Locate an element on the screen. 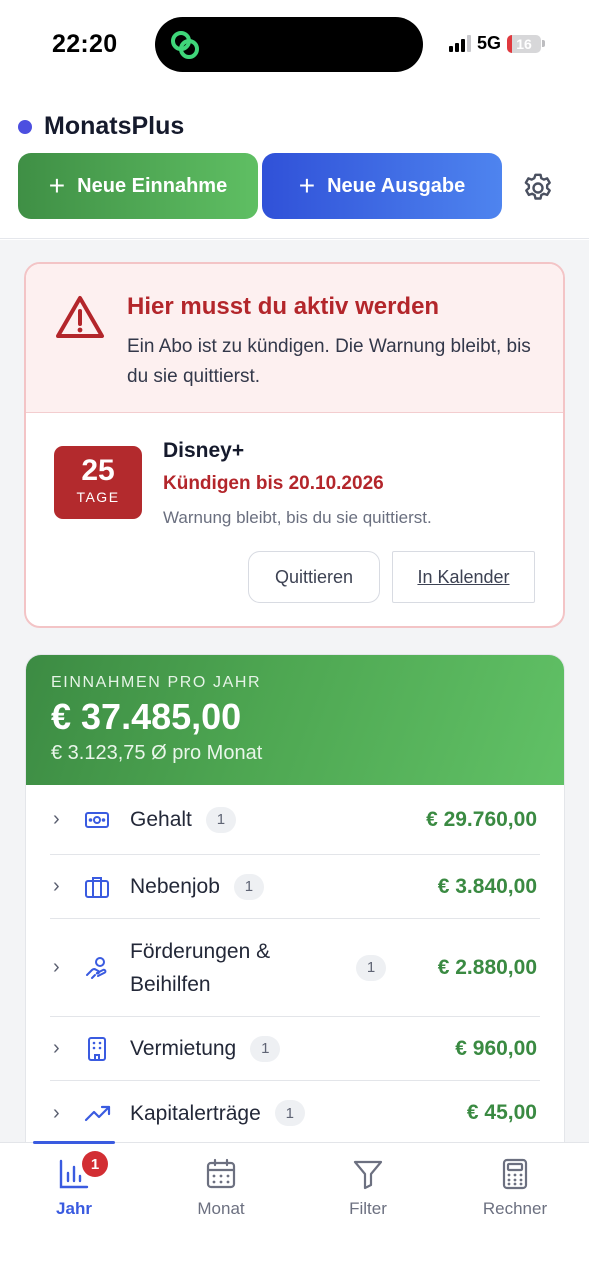  trending-up-icon is located at coordinates (102, 1113).